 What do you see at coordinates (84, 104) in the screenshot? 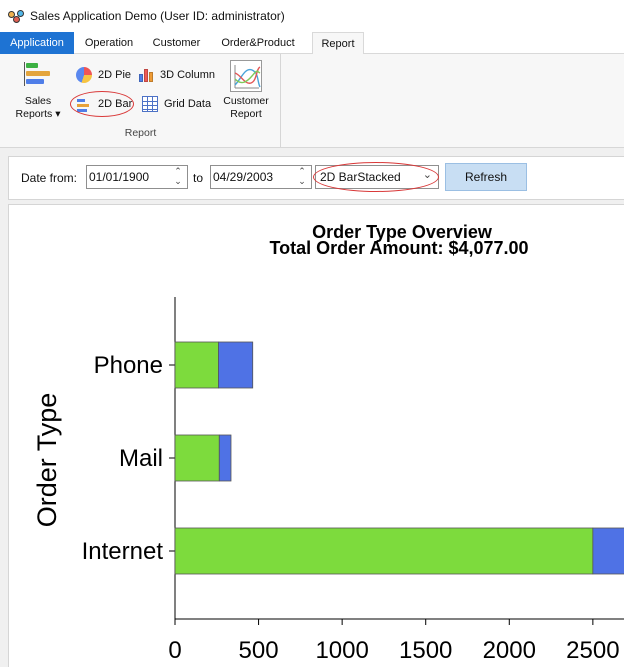
I see `bar-chart-icon` at bounding box center [84, 104].